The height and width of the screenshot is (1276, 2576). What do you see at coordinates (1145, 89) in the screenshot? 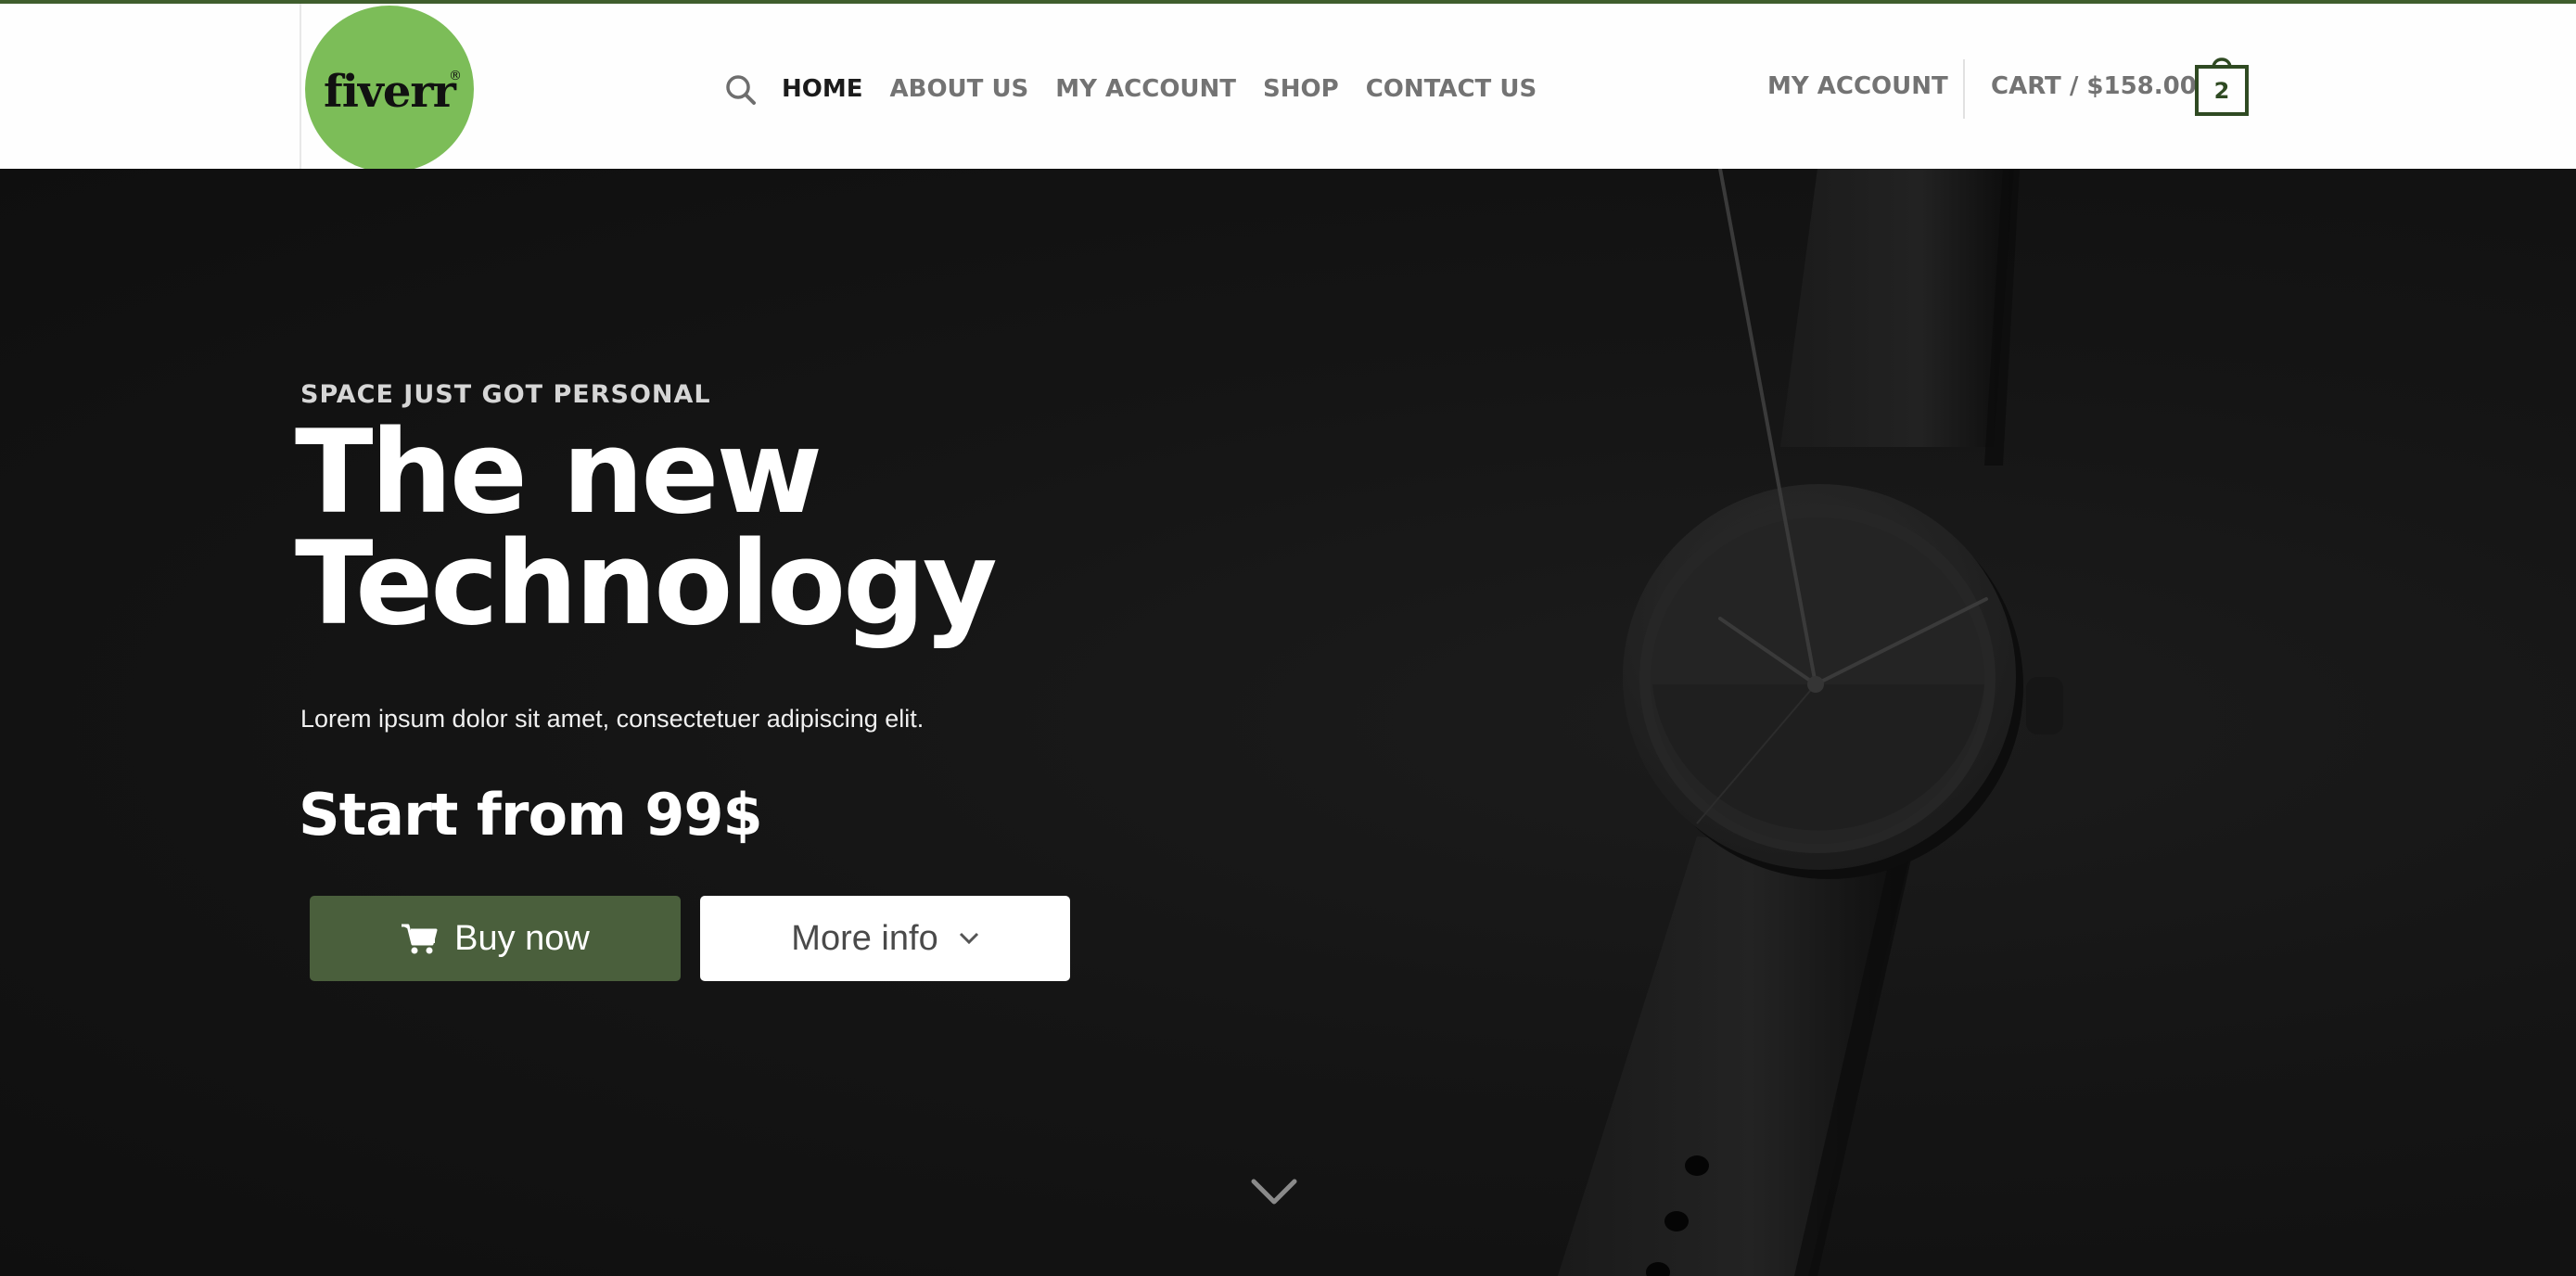
I see `nav-item-my-account: MY ACCOUNT` at bounding box center [1145, 89].